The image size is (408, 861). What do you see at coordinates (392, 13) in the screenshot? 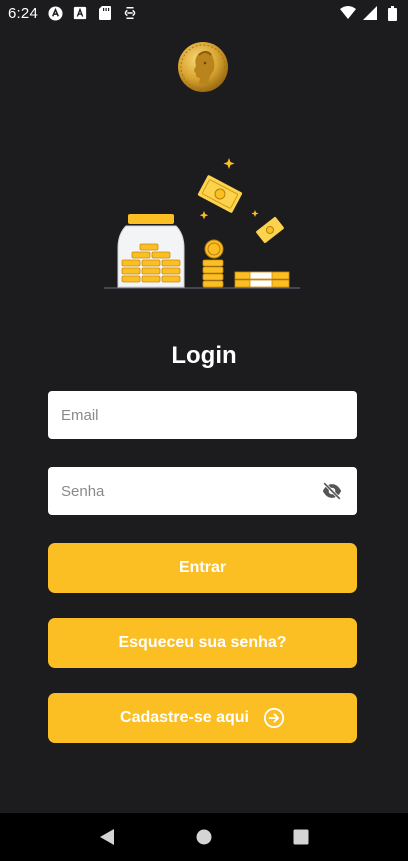
I see `battery-icon` at bounding box center [392, 13].